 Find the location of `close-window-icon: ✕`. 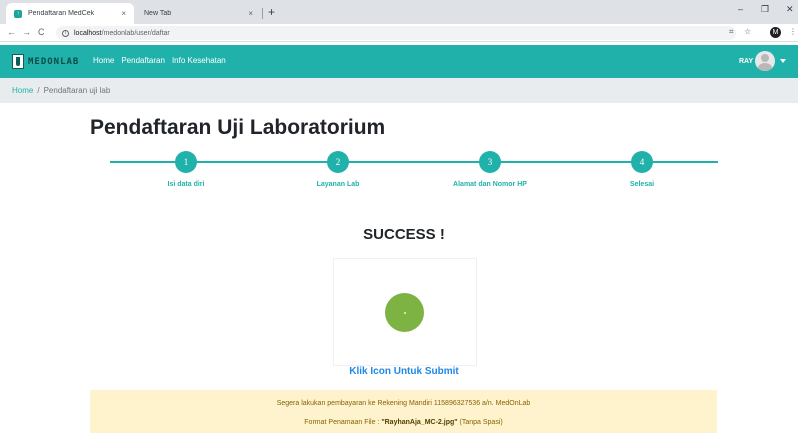

close-window-icon: ✕ is located at coordinates (790, 9).